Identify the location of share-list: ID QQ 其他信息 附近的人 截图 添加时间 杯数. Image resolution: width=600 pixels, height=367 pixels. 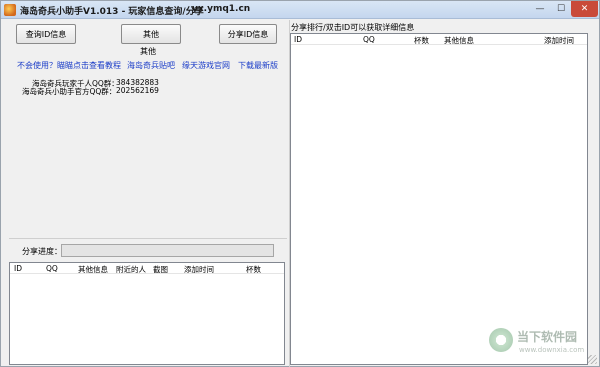
(147, 313).